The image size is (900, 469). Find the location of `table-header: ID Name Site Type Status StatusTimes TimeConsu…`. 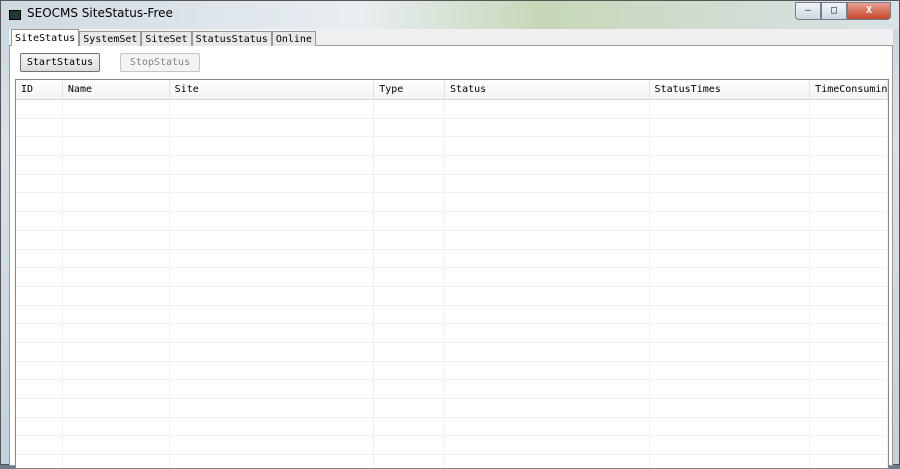

table-header: ID Name Site Type Status StatusTimes TimeConsu… is located at coordinates (452, 90).